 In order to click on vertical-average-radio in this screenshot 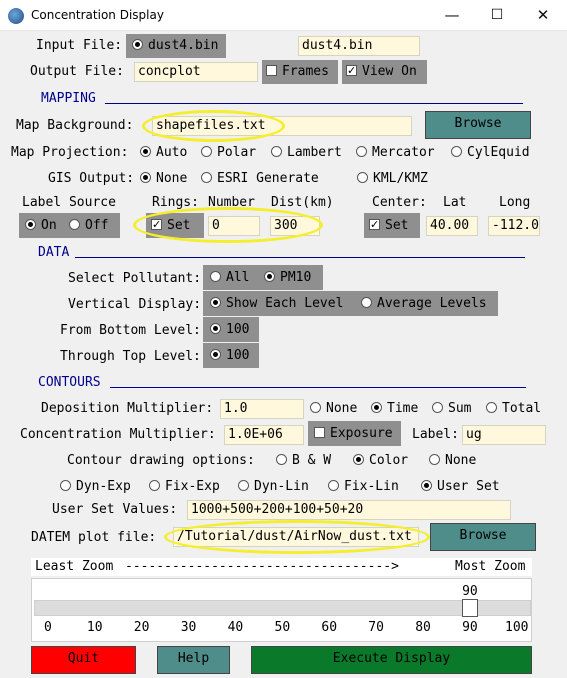, I will do `click(366, 302)`.